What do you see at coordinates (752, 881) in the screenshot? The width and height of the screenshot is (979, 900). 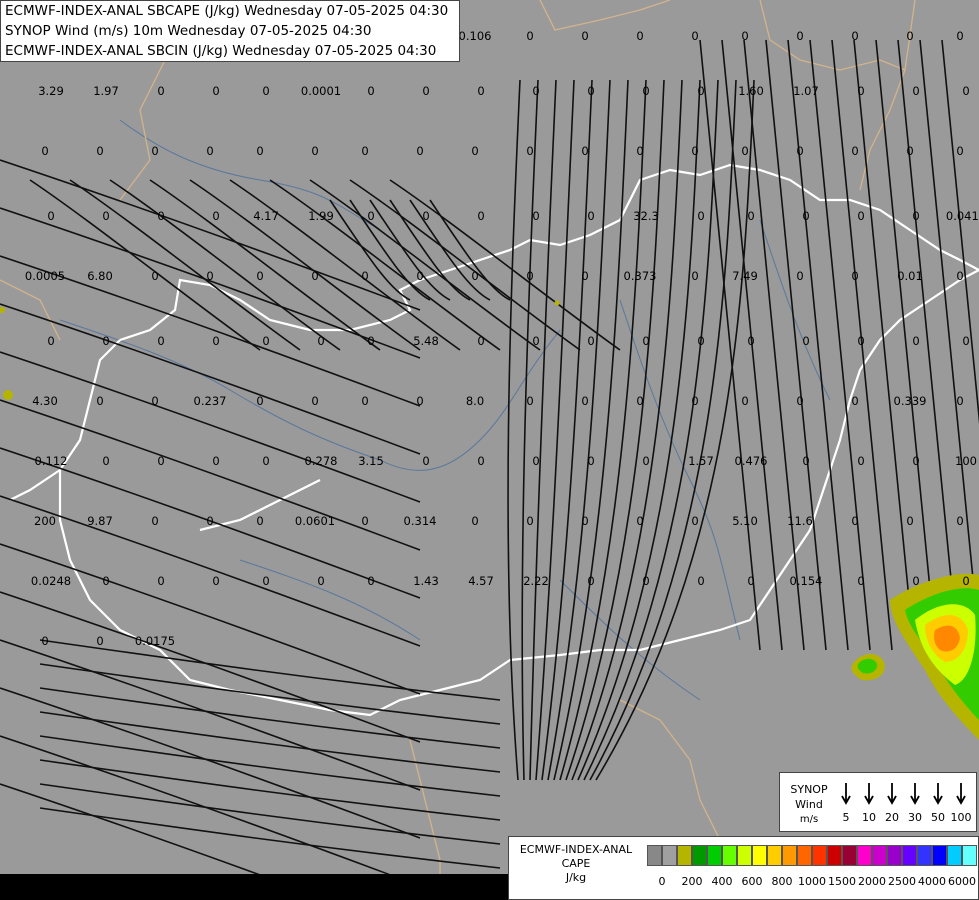 I see `cape-legend-label: 600` at bounding box center [752, 881].